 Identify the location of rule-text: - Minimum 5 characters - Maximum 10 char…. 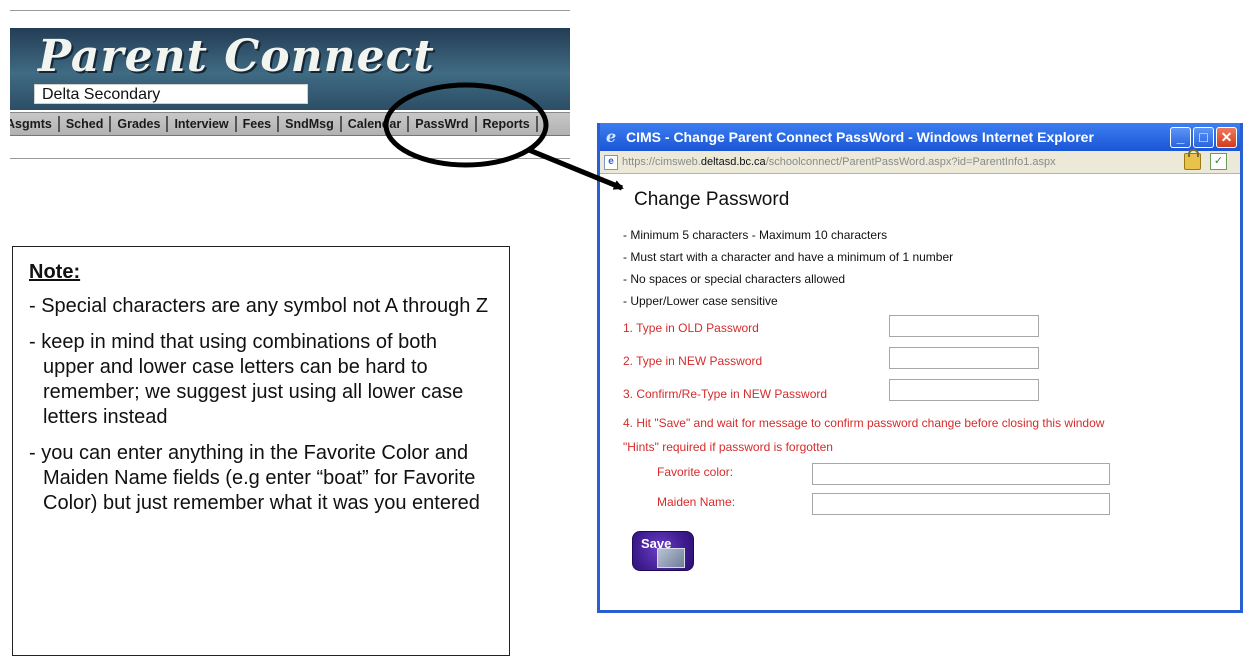
(755, 235).